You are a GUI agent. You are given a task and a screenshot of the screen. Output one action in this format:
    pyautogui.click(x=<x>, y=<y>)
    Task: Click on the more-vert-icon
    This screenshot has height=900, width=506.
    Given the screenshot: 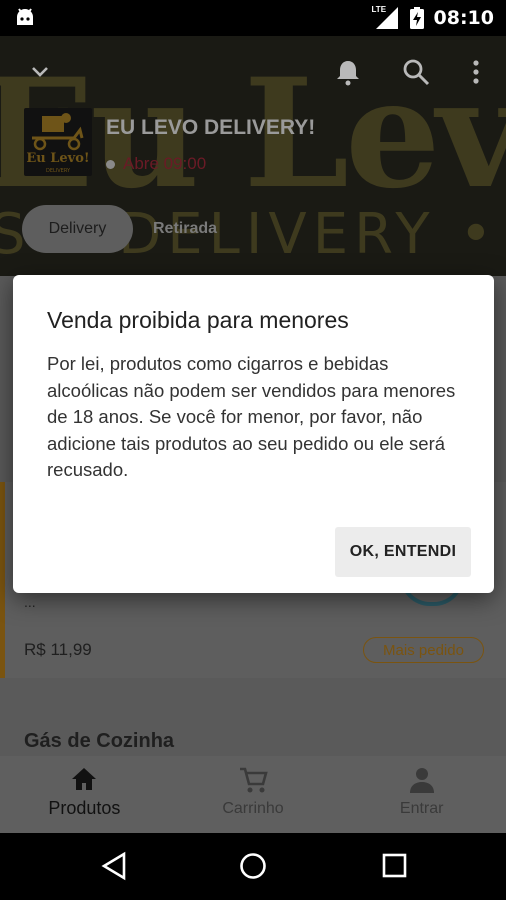 What is the action you would take?
    pyautogui.click(x=476, y=72)
    